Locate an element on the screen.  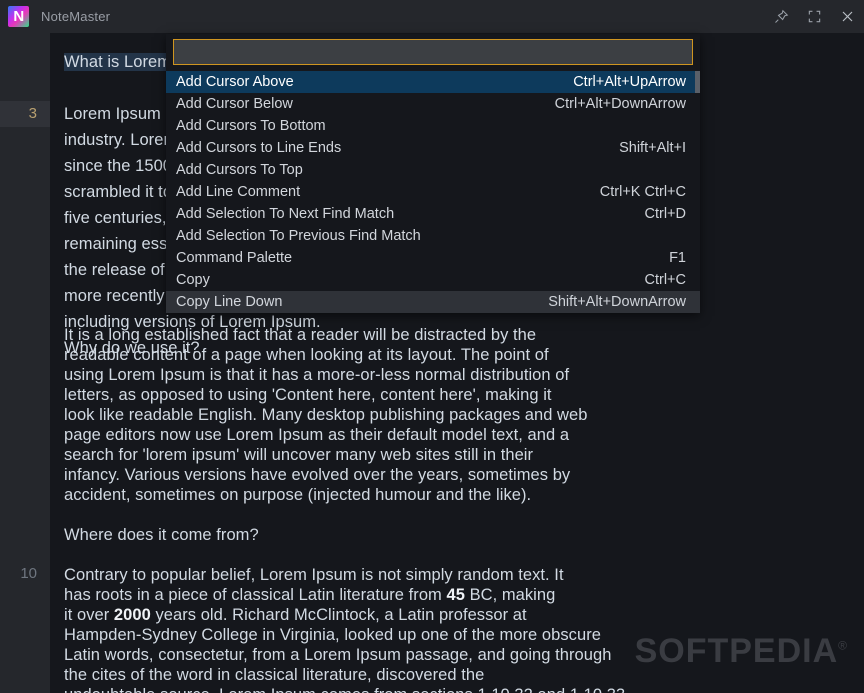
command-palette-item-shortcut: Shift+Alt+I is located at coordinates (652, 148).